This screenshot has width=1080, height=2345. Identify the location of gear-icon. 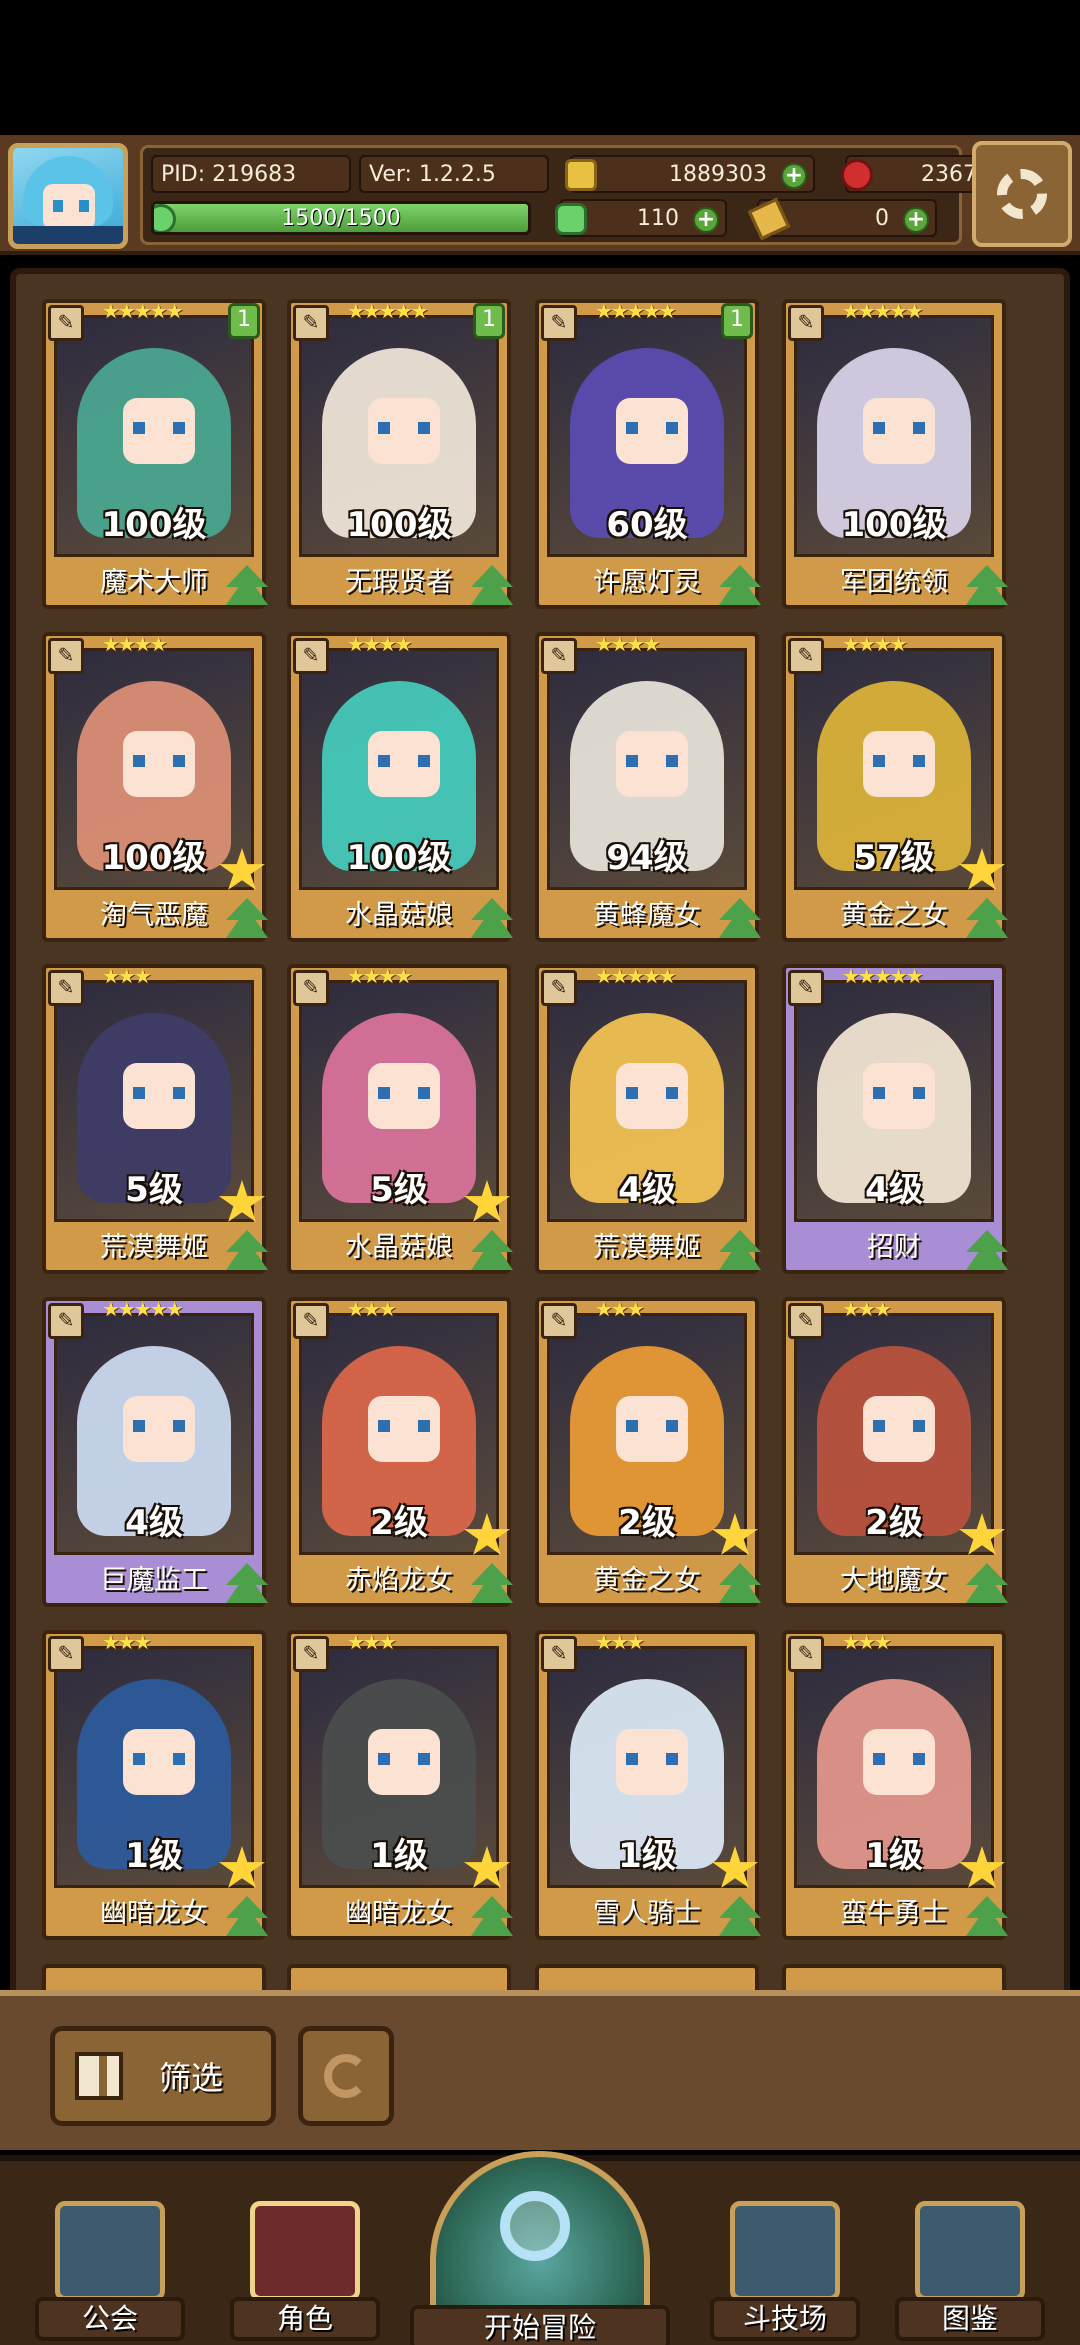
(1022, 194).